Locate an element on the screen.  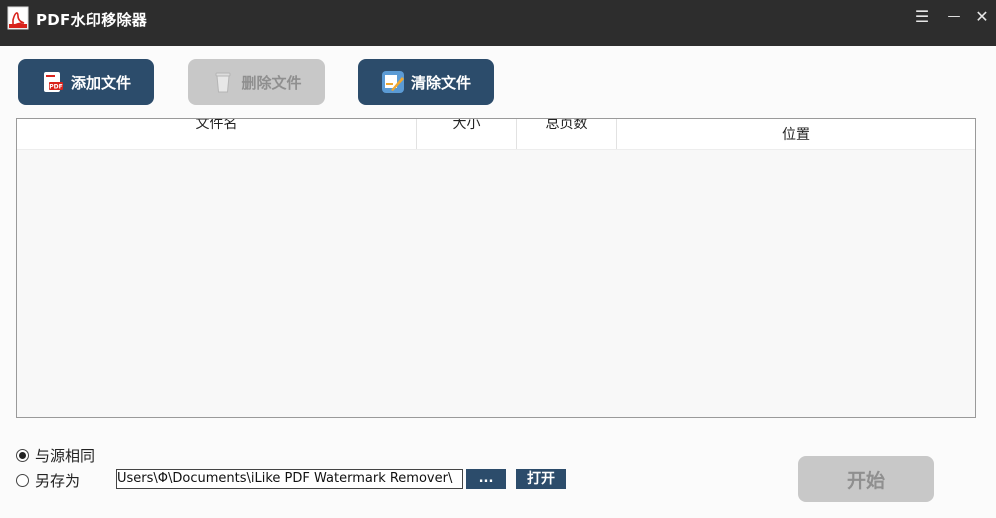
add-pdf-icon: PDF is located at coordinates (53, 82).